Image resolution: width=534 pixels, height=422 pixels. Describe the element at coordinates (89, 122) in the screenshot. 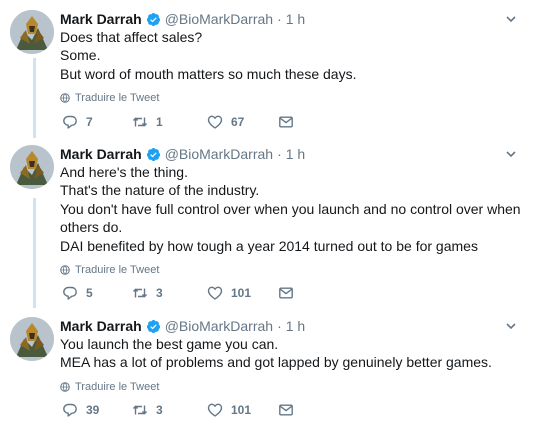

I see `reply-count: 7` at that location.